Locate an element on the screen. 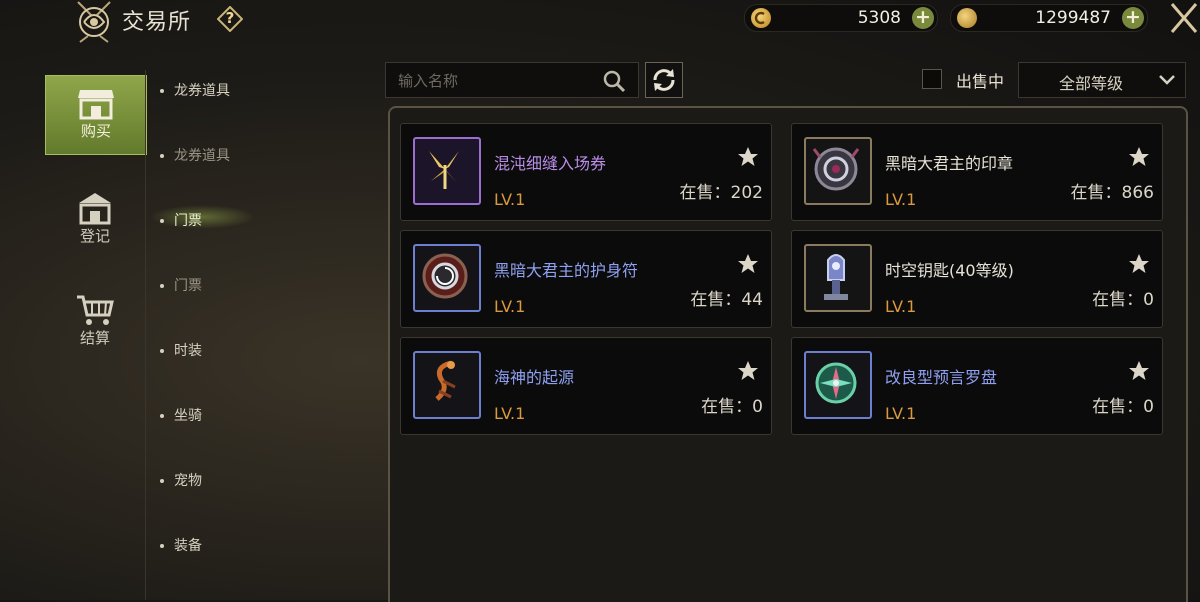 Image resolution: width=1200 pixels, height=602 pixels. category-item-active: 门票 is located at coordinates (181, 220).